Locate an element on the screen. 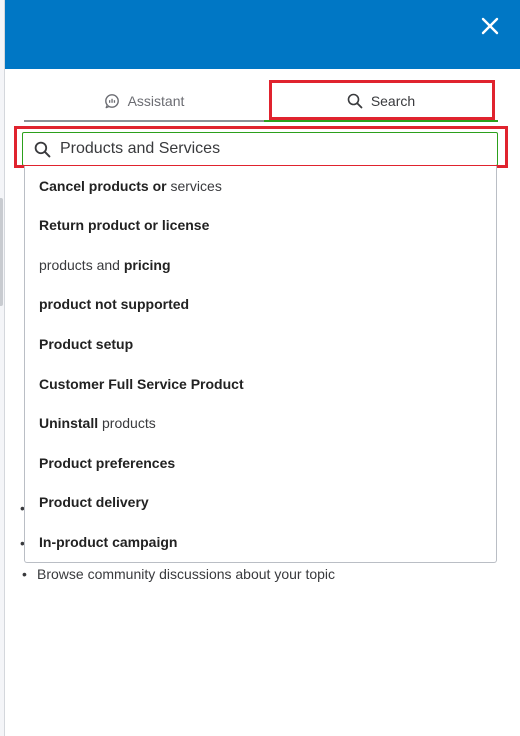 This screenshot has width=520, height=736. tab-assistant: Assistant is located at coordinates (144, 102).